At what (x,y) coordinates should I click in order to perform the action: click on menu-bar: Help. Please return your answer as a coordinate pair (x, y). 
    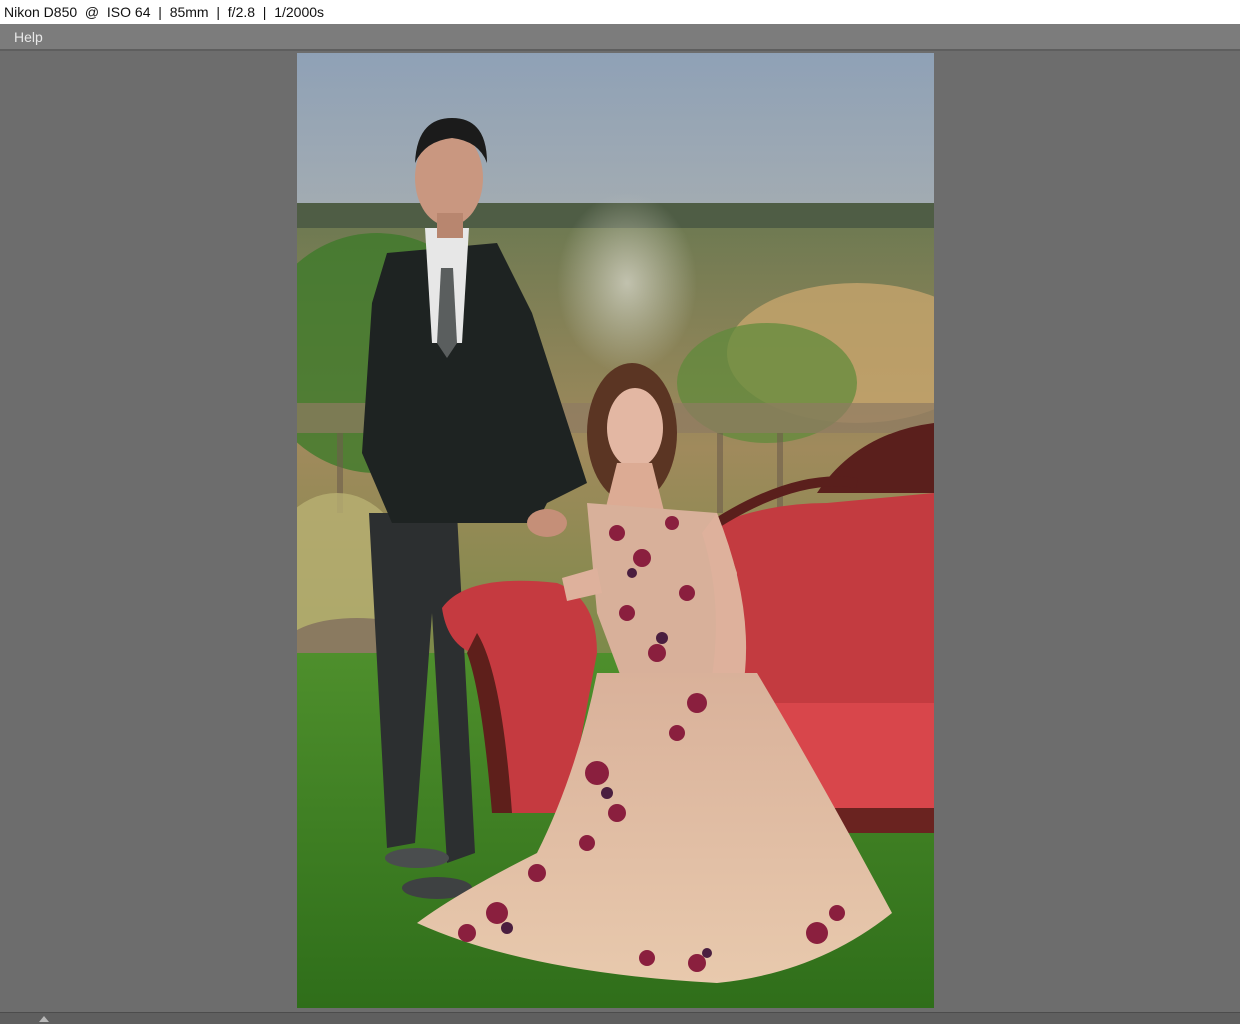
    Looking at the image, I should click on (620, 37).